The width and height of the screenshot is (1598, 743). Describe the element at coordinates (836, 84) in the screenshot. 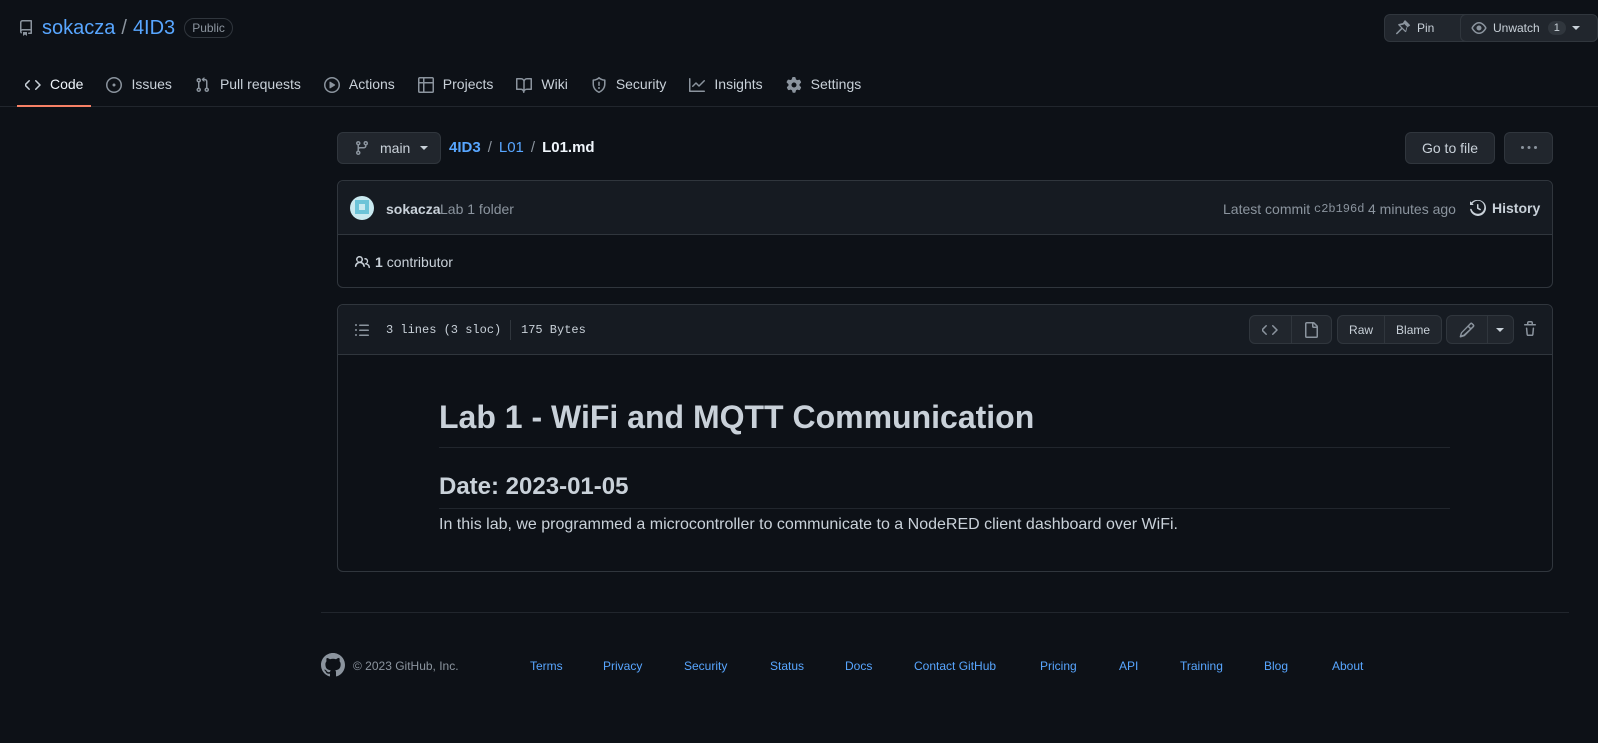

I see `tab-settings-label: Settings` at that location.